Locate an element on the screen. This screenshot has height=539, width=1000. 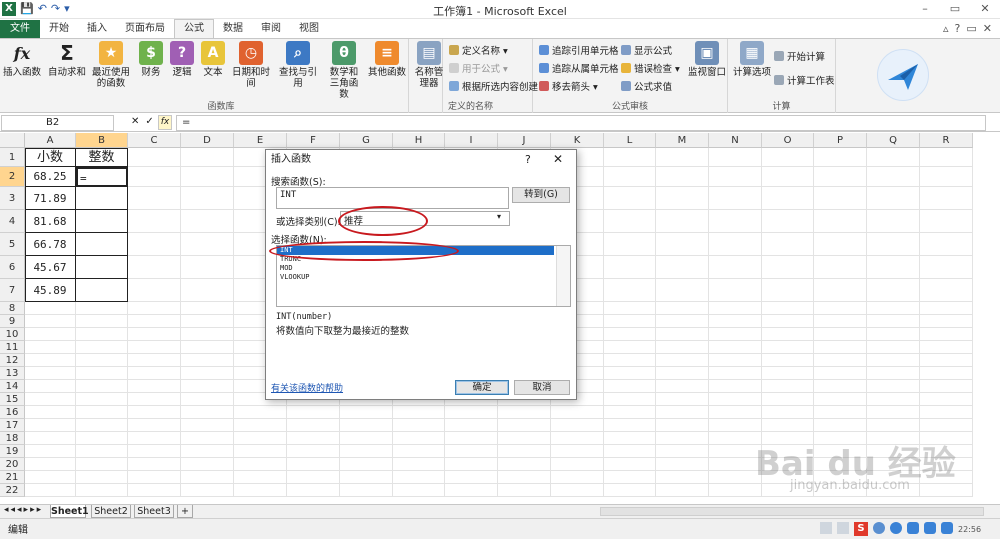
insert-function-fx-button: fx is located at coordinates (165, 122).